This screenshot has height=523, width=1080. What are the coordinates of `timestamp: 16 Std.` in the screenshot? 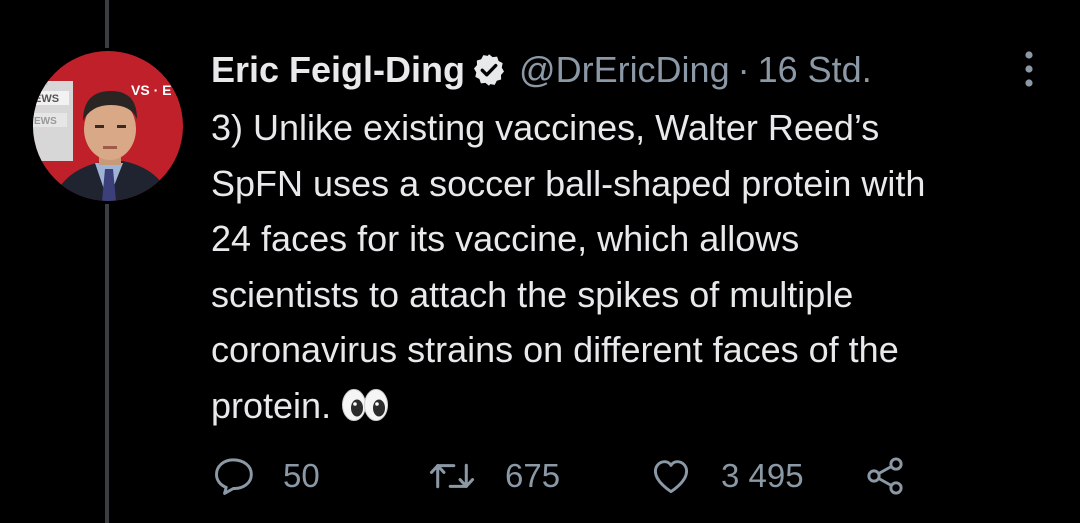 It's located at (815, 70).